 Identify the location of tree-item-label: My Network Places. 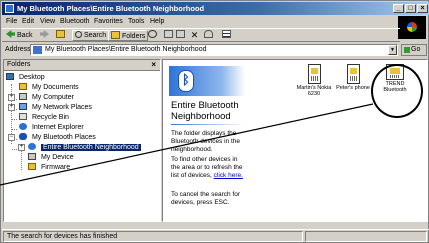
(61, 107).